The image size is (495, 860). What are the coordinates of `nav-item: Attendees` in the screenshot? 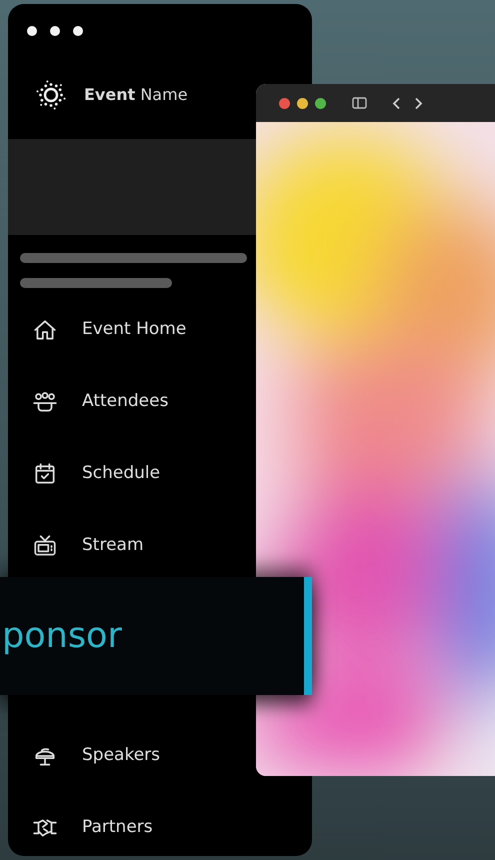 It's located at (128, 402).